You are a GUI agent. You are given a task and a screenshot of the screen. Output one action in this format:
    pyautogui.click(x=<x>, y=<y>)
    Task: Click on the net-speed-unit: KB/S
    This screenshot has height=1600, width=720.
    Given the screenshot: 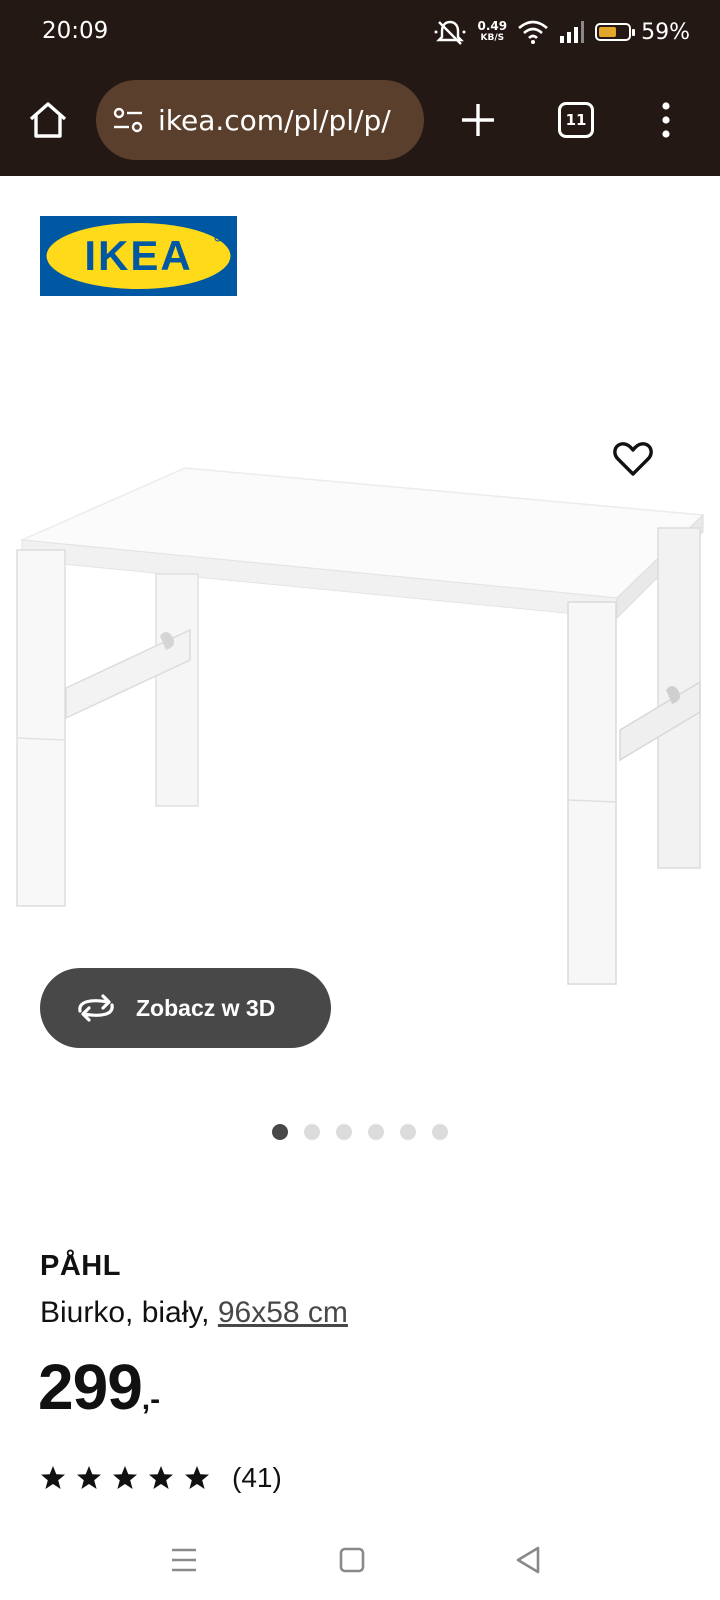 What is the action you would take?
    pyautogui.click(x=492, y=38)
    